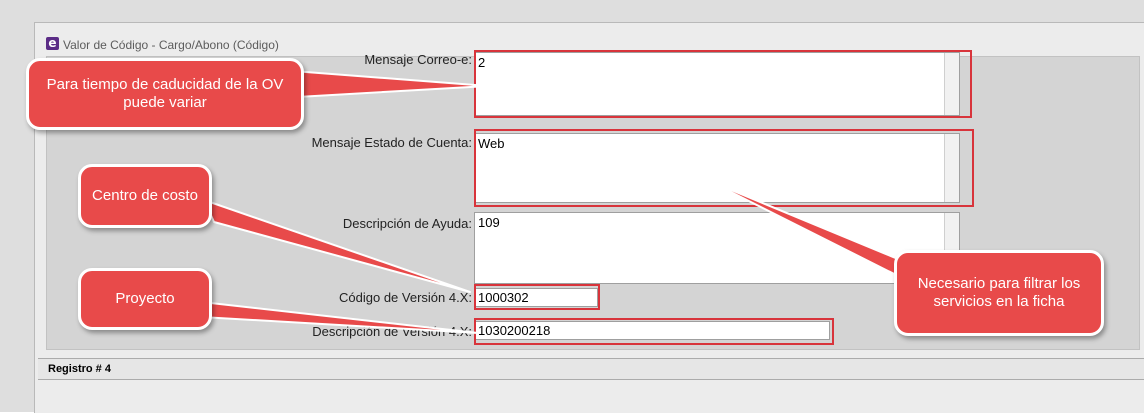  What do you see at coordinates (392, 331) in the screenshot?
I see `label-descripcion-version: Descripción de Versión 4.X:` at bounding box center [392, 331].